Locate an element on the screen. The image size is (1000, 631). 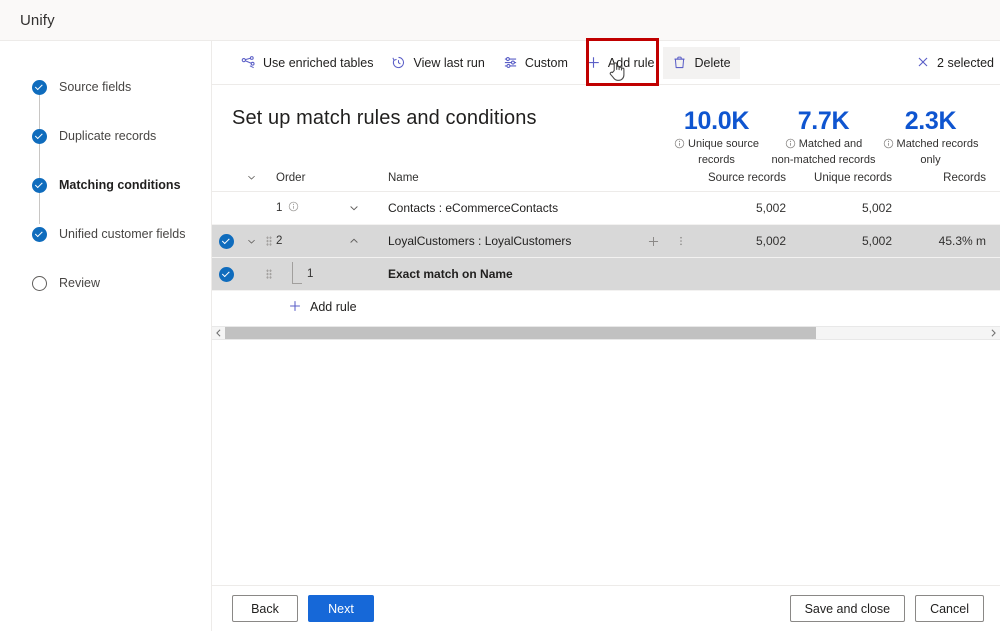
column-header-order: Order is located at coordinates (302, 178).